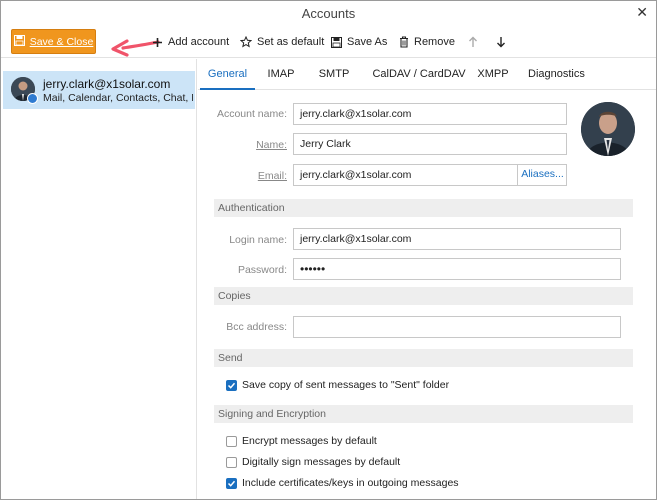  Describe the element at coordinates (423, 296) in the screenshot. I see `copies-section-header: Copies` at that location.